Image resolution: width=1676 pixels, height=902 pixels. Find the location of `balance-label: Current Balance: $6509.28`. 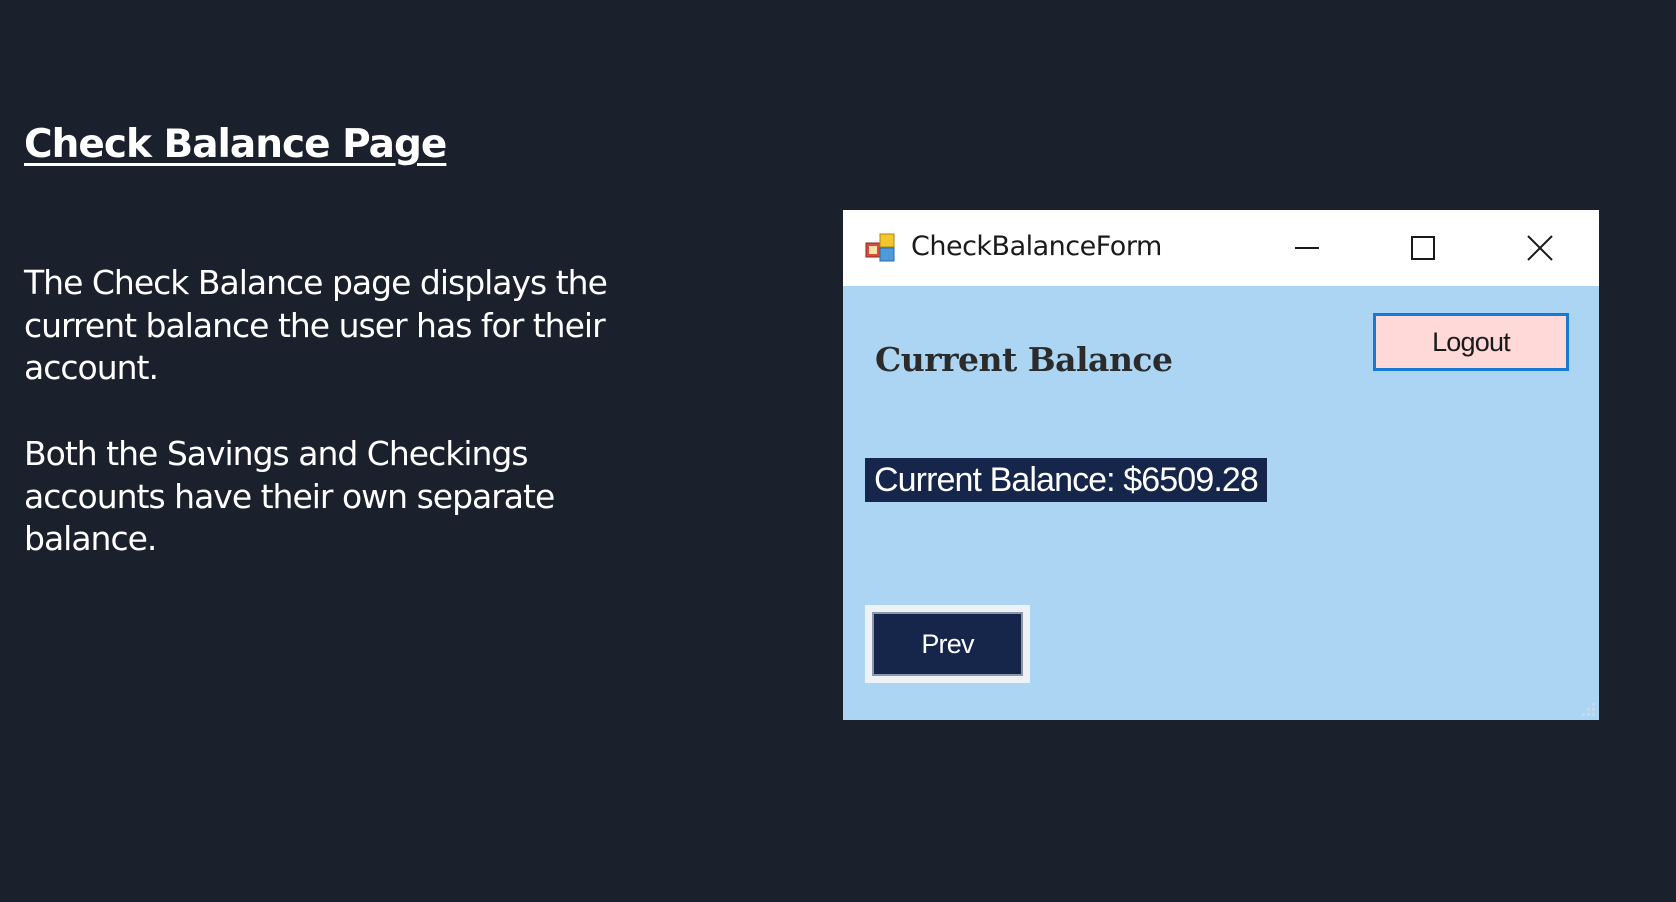

balance-label: Current Balance: $6509.28 is located at coordinates (1066, 480).